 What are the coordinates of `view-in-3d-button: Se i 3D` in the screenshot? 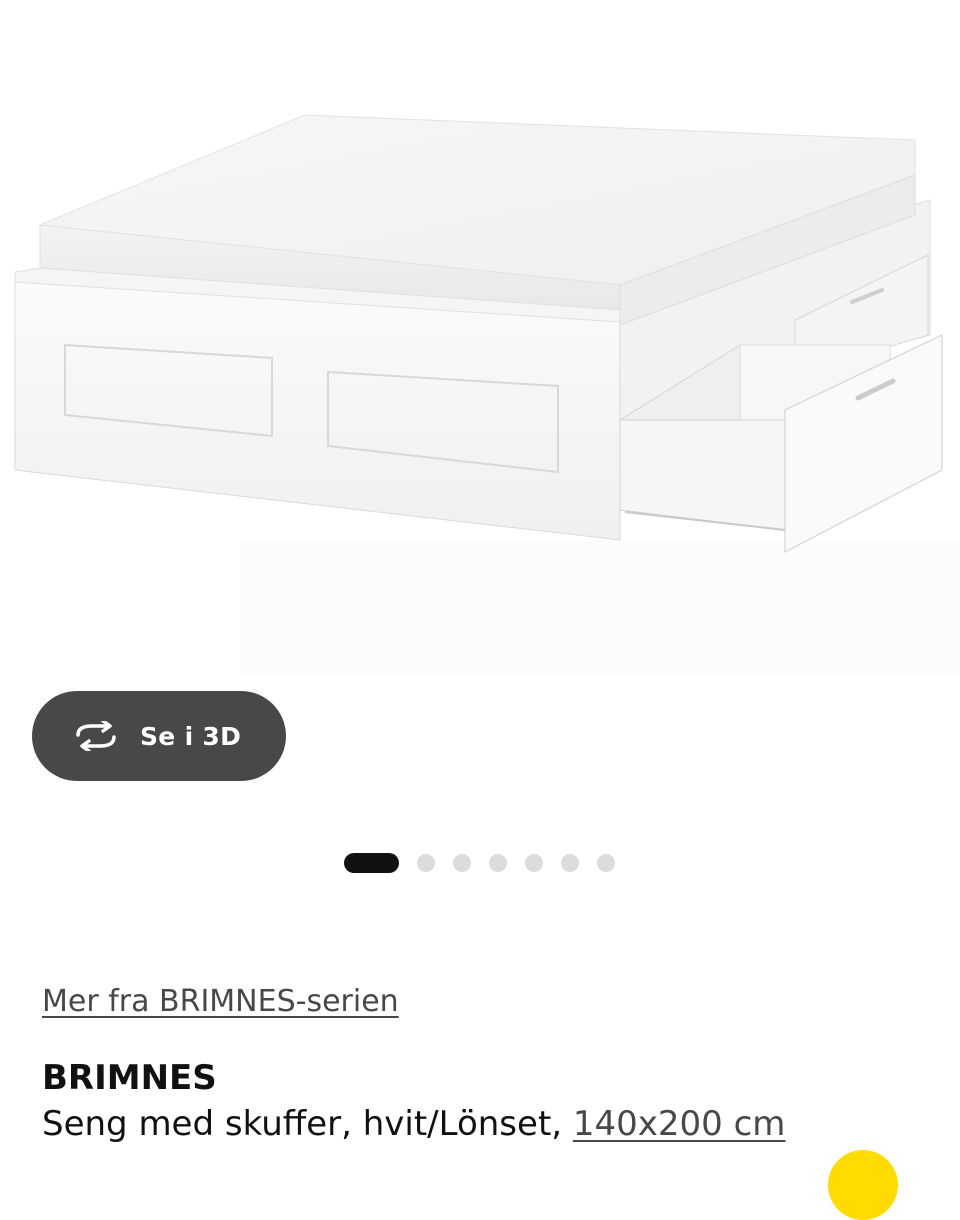 It's located at (159, 736).